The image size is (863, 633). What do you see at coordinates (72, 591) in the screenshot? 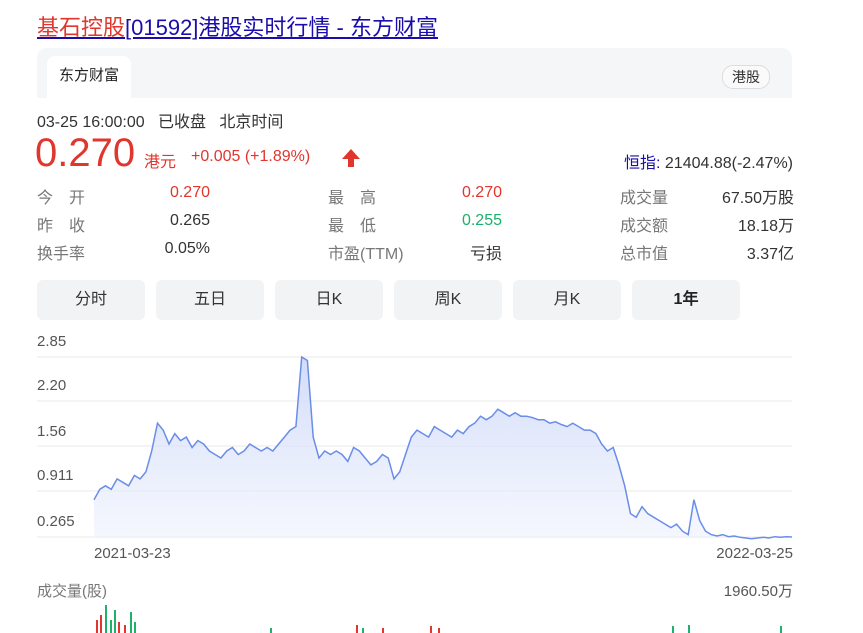
I see `volume-title: 成交量(股)` at bounding box center [72, 591].